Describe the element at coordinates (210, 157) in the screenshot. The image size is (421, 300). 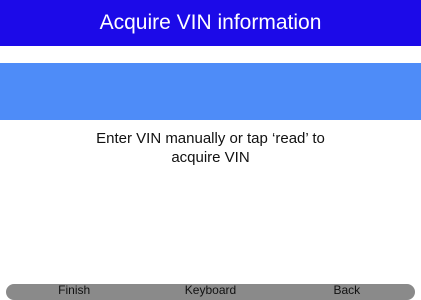
I see `instruction-line-2: acquire VIN` at that location.